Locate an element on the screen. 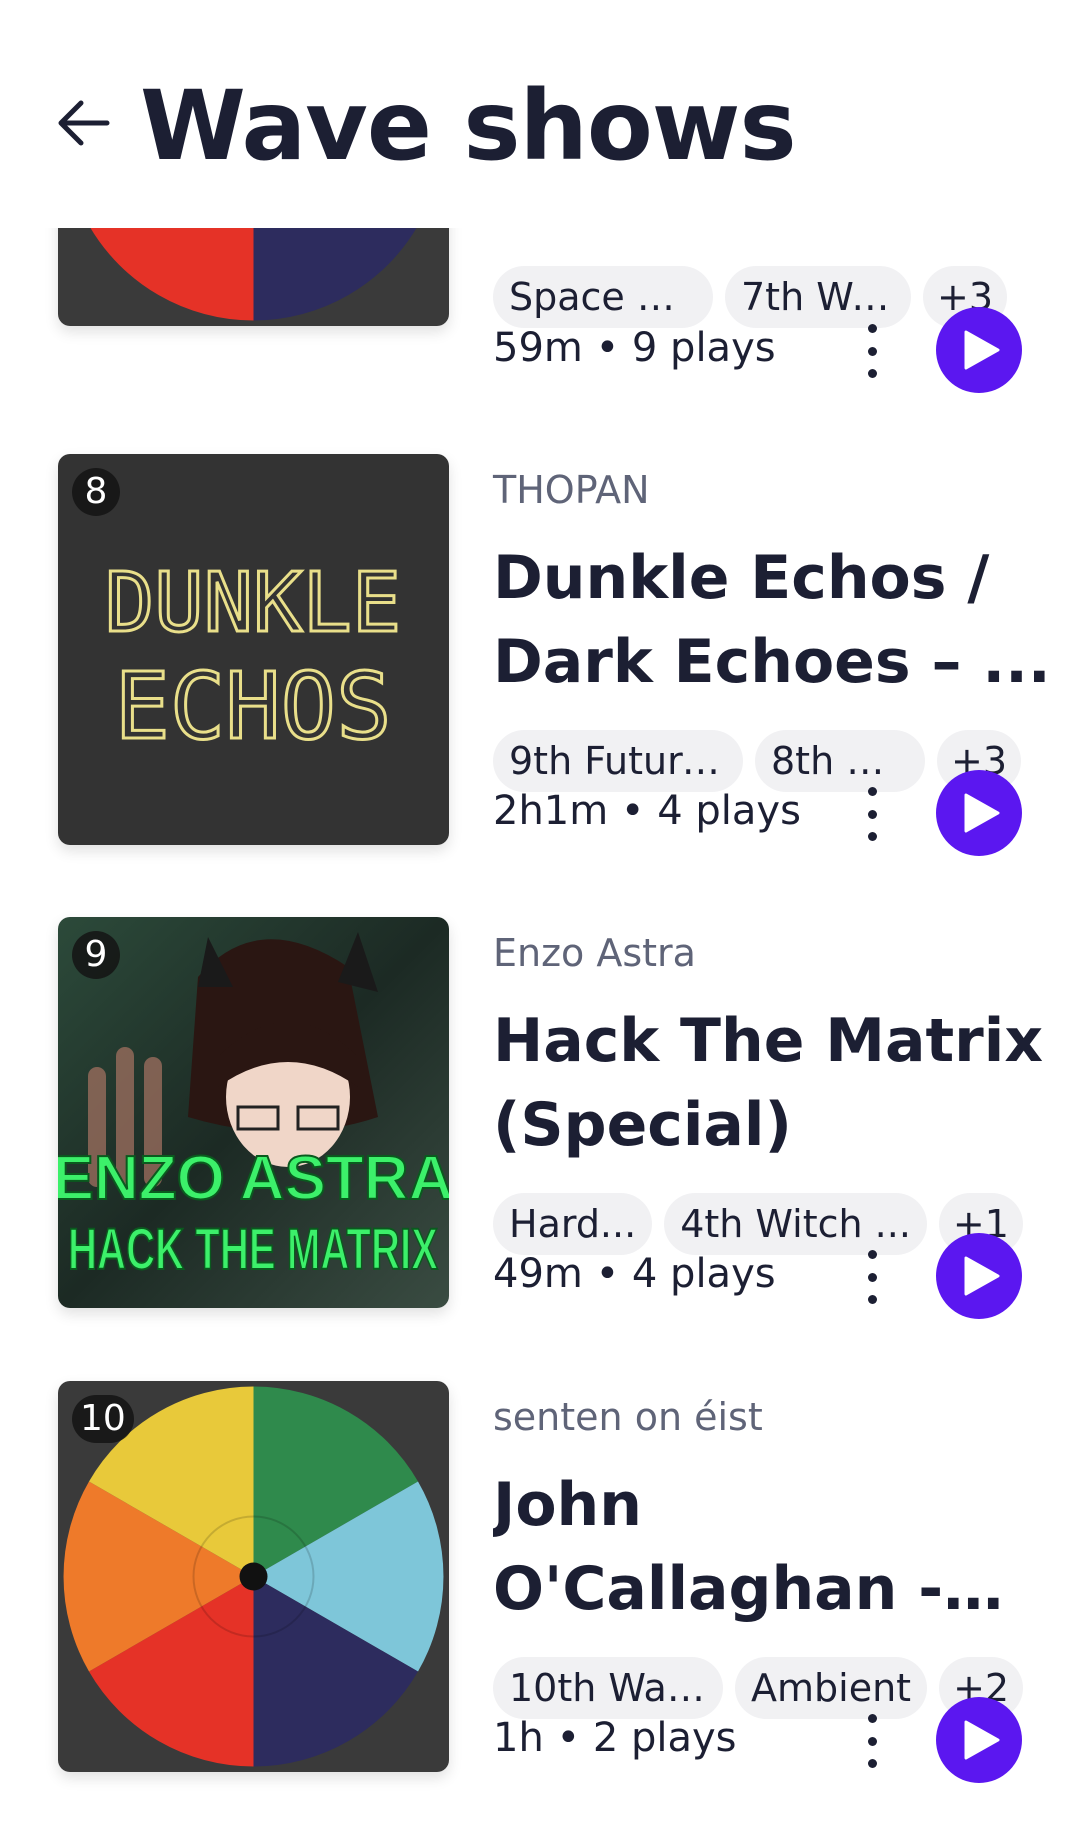  show-cover: 10 is located at coordinates (253, 1576).